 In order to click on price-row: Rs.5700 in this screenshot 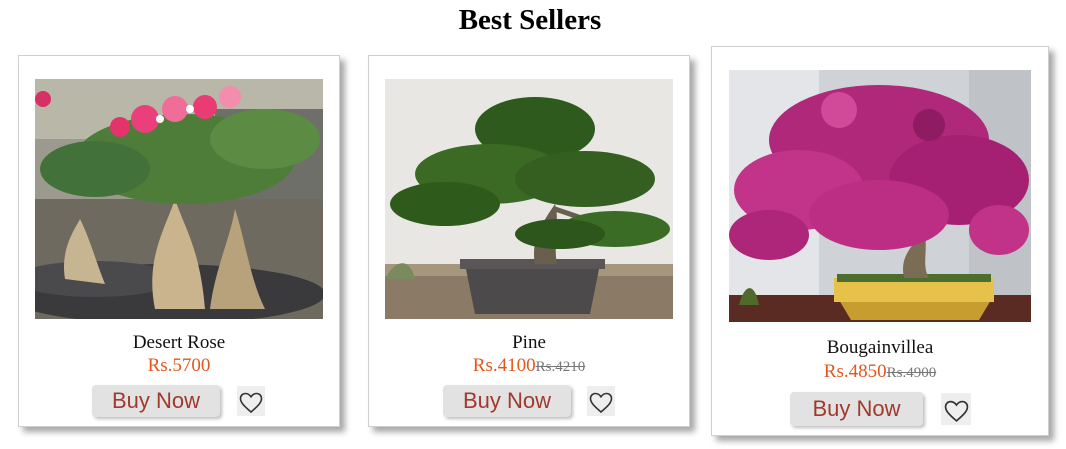, I will do `click(179, 366)`.